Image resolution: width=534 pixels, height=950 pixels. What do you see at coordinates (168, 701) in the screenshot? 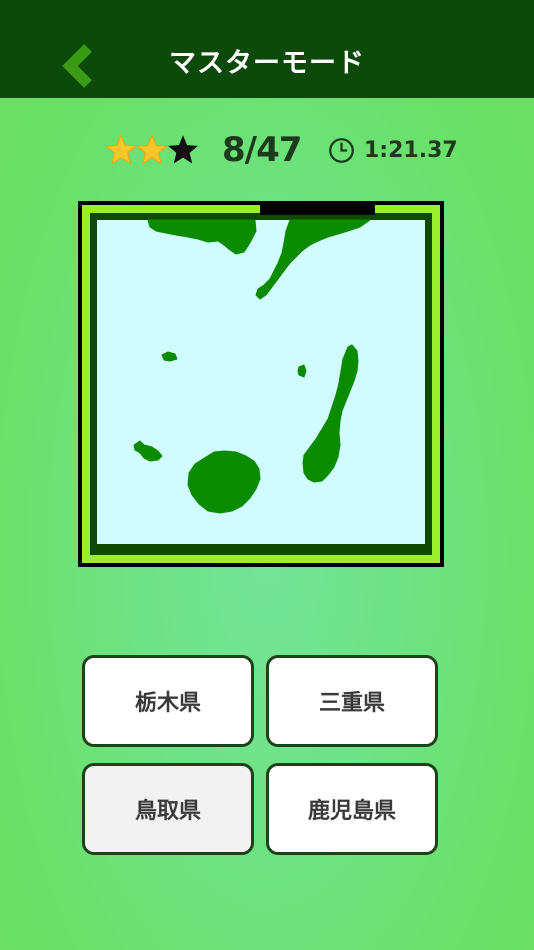
I see `answer-button-1: 栃木県` at bounding box center [168, 701].